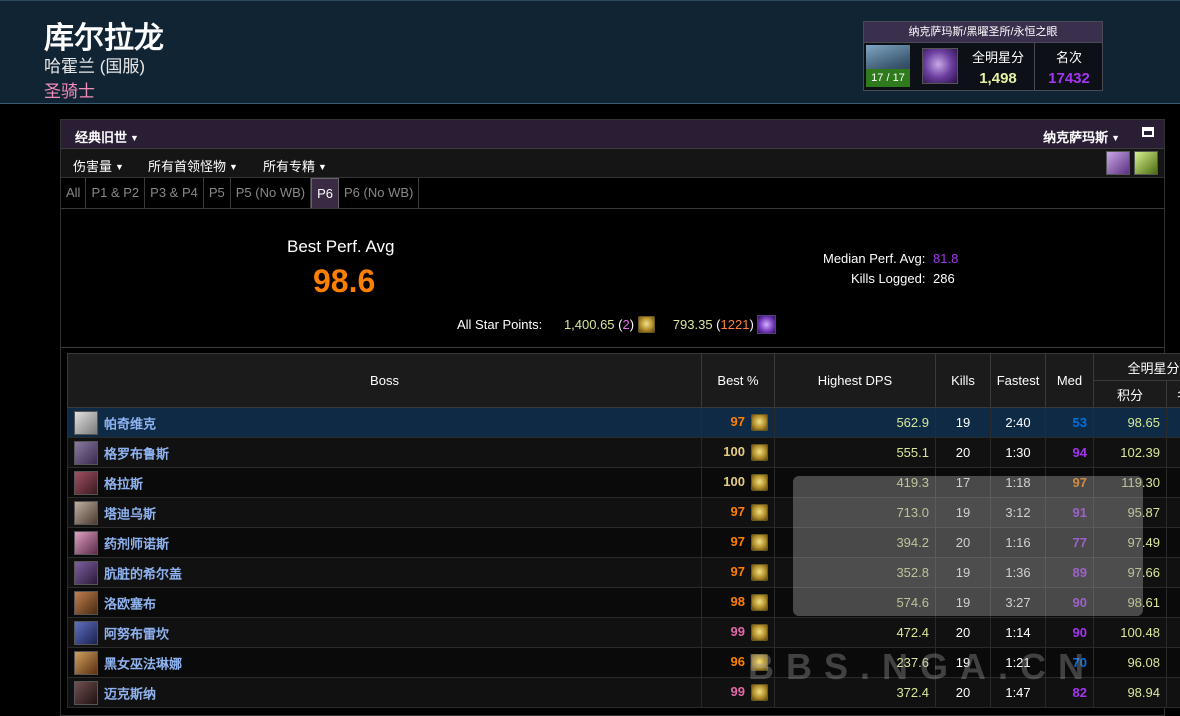  I want to click on tab-p5: P5, so click(217, 193).